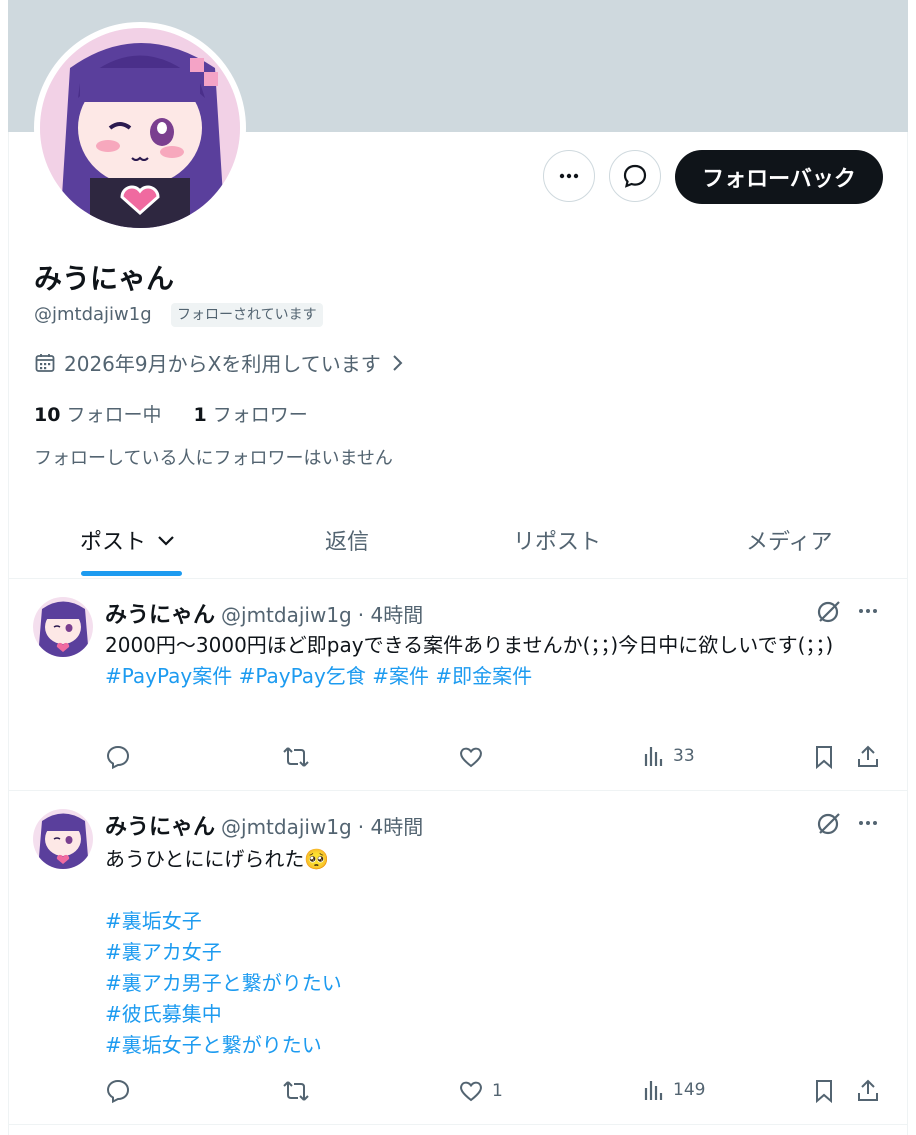  Describe the element at coordinates (397, 363) in the screenshot. I see `chevron-right-icon` at that location.